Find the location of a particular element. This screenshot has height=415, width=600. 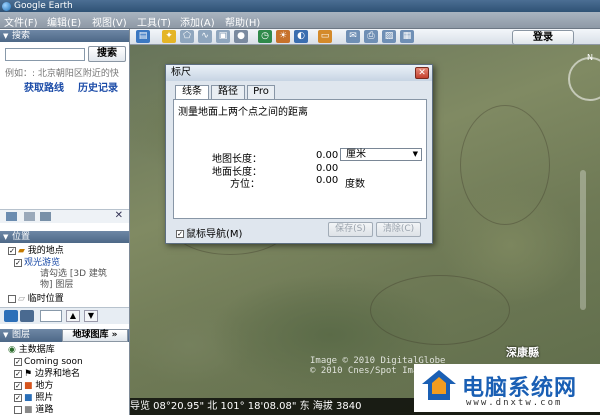

mouse-navigation-label: 鼠标导航(M) is located at coordinates (214, 234).